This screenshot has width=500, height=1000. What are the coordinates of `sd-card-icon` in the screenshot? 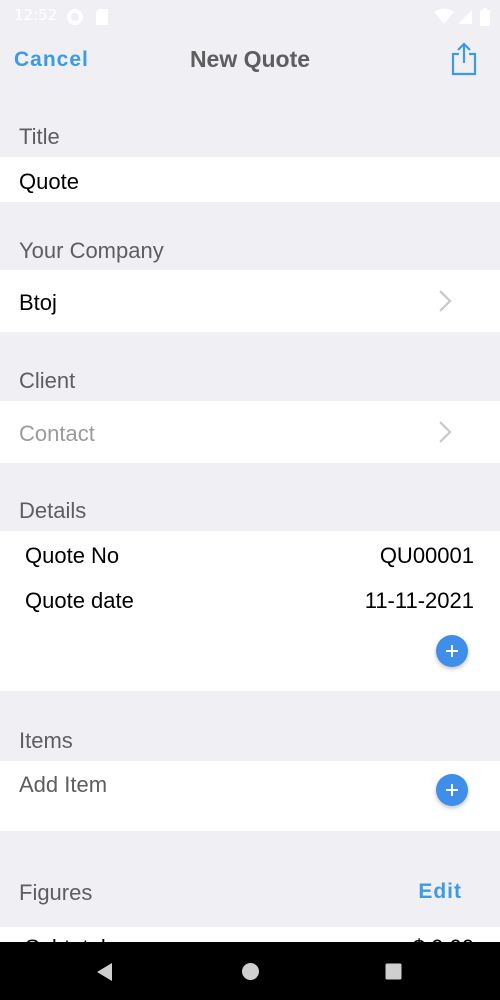 It's located at (102, 19).